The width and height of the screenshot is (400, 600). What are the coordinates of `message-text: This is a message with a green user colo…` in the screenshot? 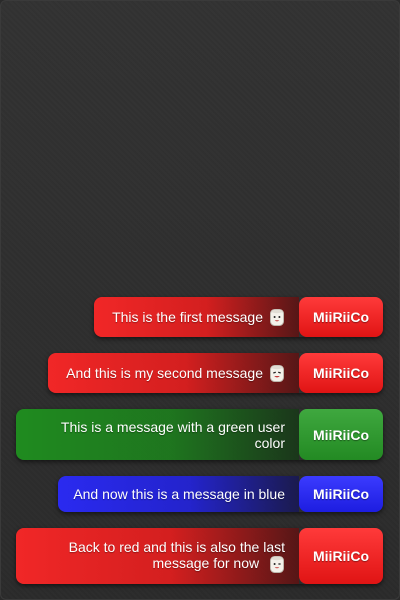 It's located at (172, 434).